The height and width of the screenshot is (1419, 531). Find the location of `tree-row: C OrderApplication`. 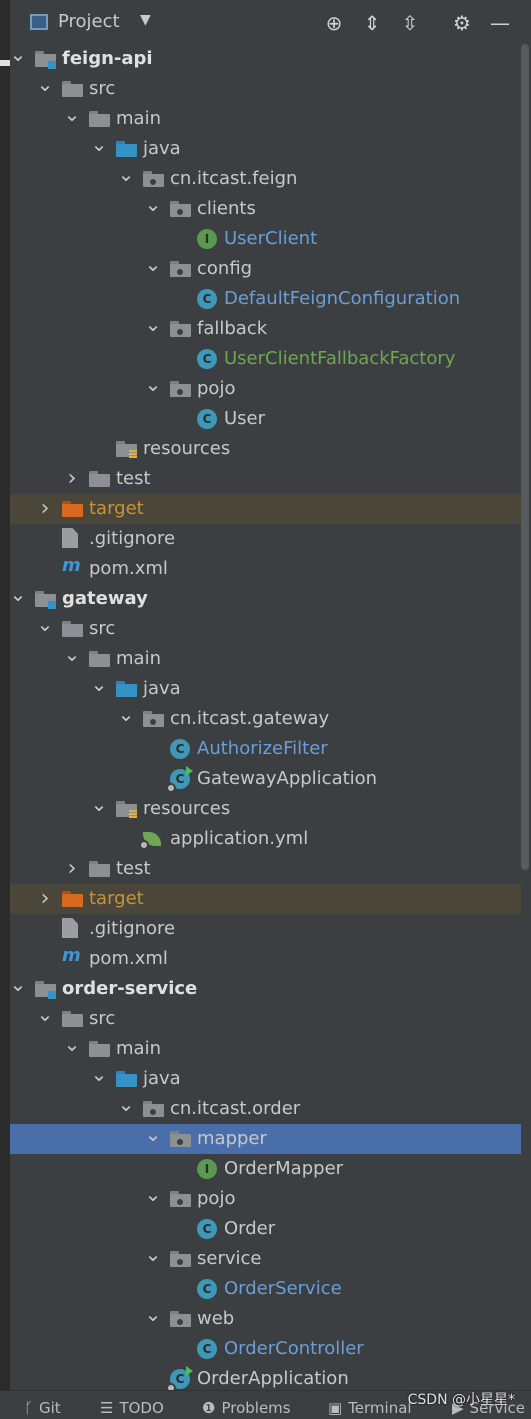

tree-row: C OrderApplication is located at coordinates (265, 1377).